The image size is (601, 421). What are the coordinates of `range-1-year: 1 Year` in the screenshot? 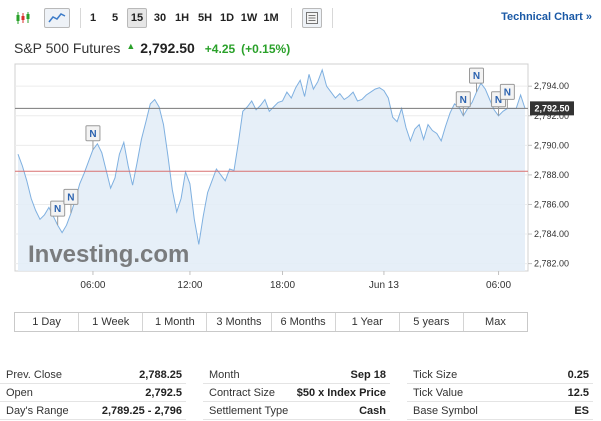 It's located at (368, 322).